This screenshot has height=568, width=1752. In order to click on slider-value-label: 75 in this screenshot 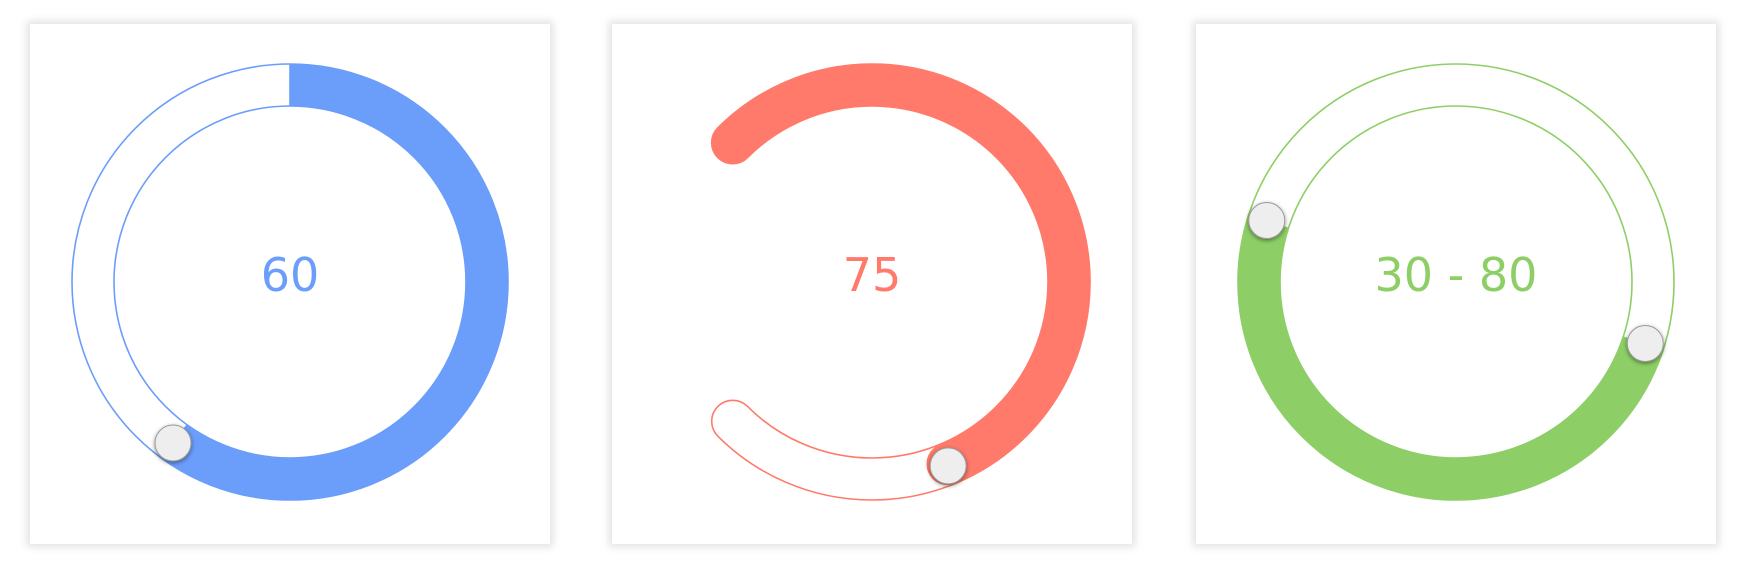, I will do `click(872, 275)`.